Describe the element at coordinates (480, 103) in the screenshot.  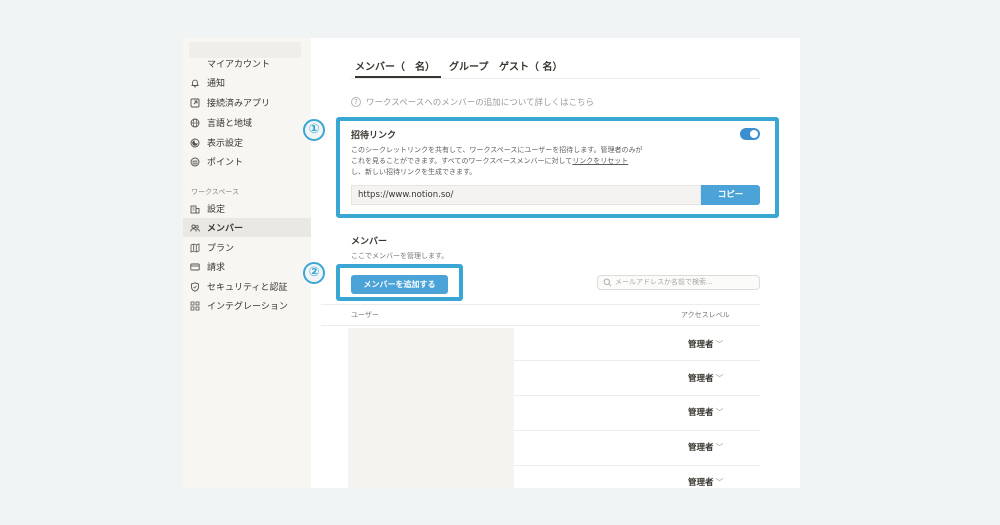
I see `help-link-text: ワークスペースへのメンバーの追加について詳しくはこちら` at that location.